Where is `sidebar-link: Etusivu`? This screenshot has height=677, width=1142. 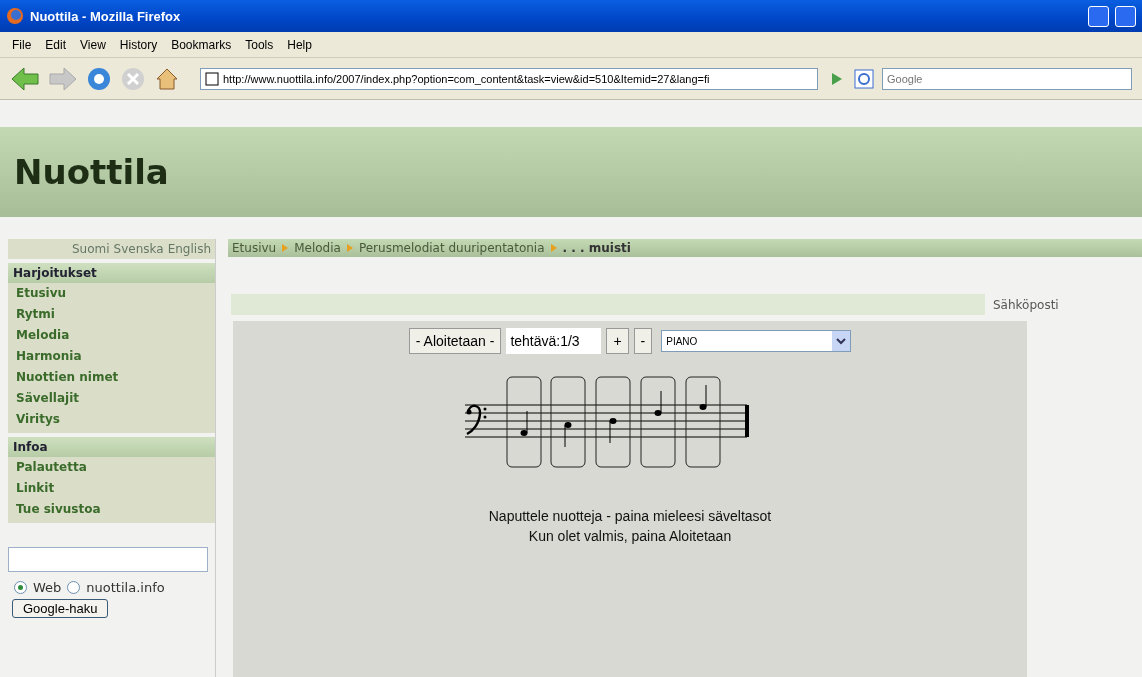
sidebar-link: Etusivu is located at coordinates (111, 293).